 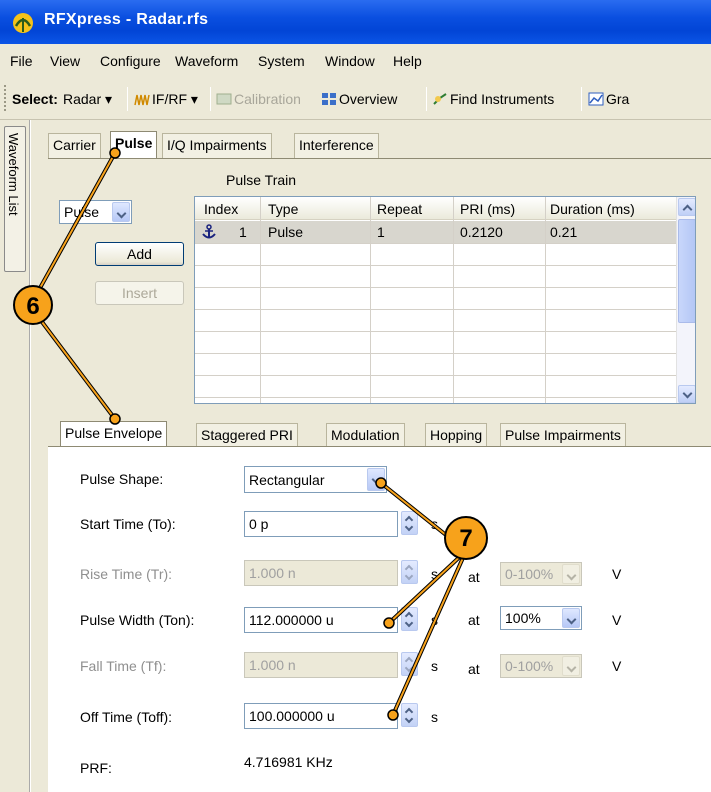 What do you see at coordinates (592, 209) in the screenshot?
I see `column-header-duration: Duration (ms)` at bounding box center [592, 209].